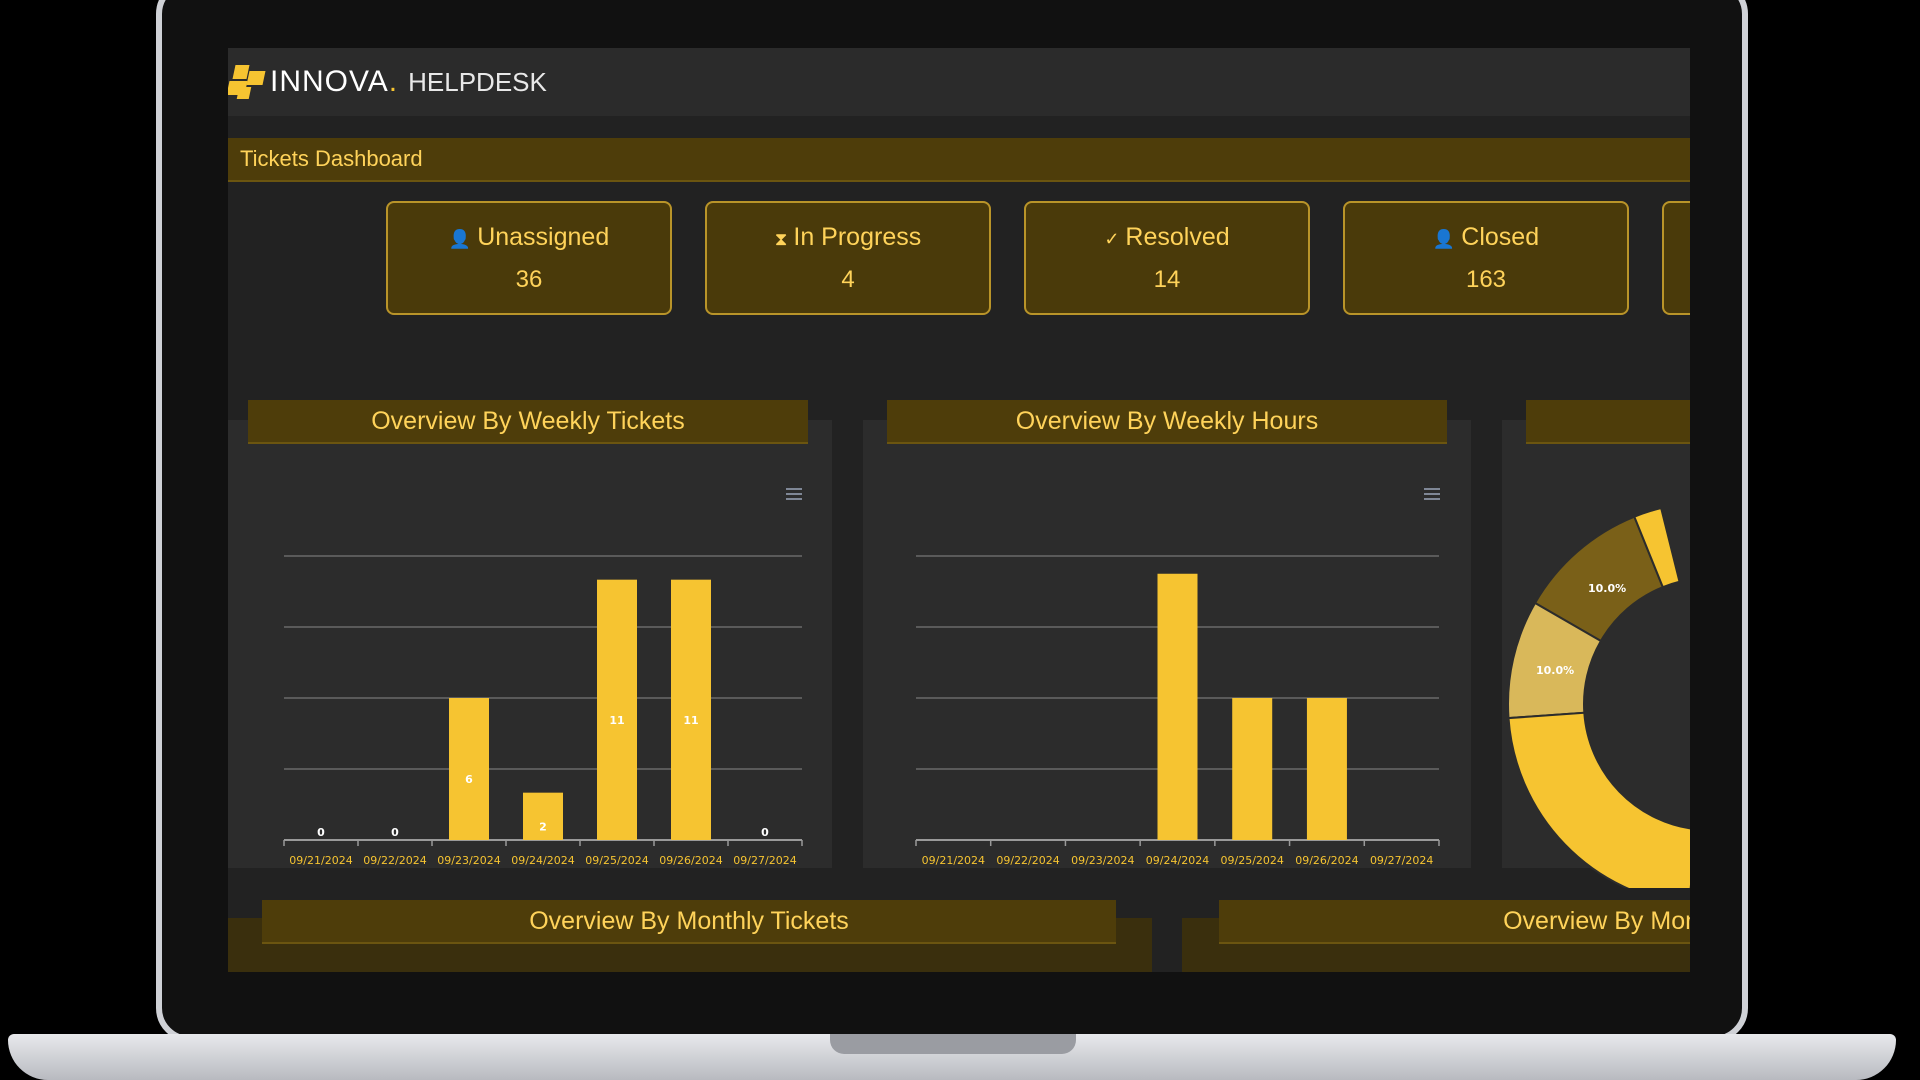 This screenshot has width=1920, height=1080. What do you see at coordinates (1598, 799) in the screenshot?
I see `pie-slice` at bounding box center [1598, 799].